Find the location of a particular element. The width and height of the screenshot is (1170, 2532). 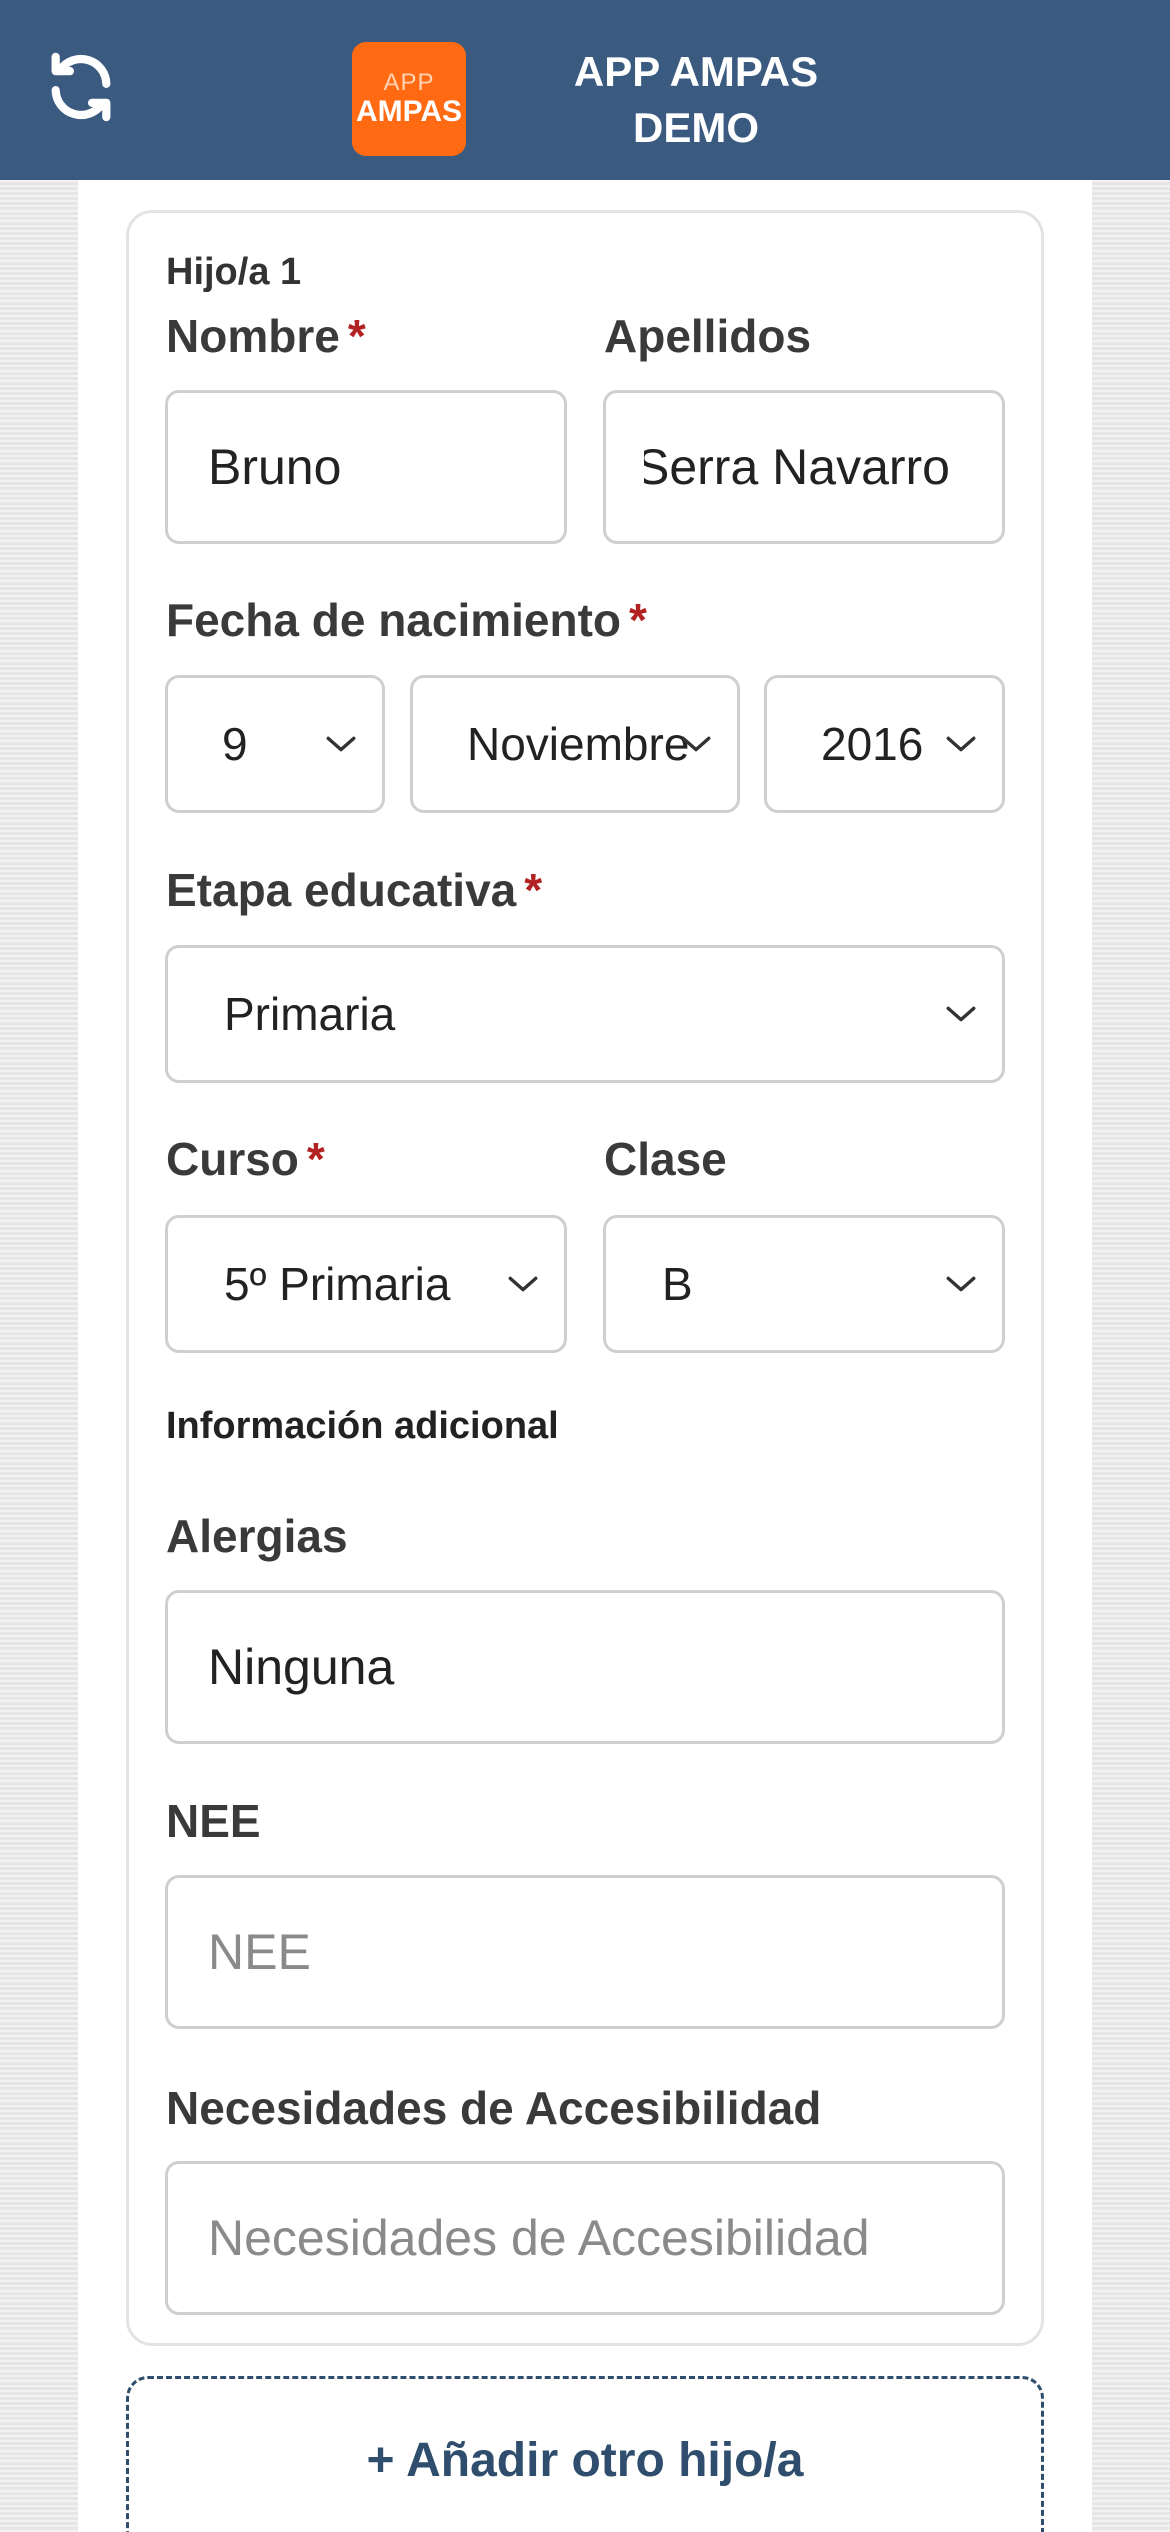

child-heading: Hijo/a 1 is located at coordinates (234, 272).